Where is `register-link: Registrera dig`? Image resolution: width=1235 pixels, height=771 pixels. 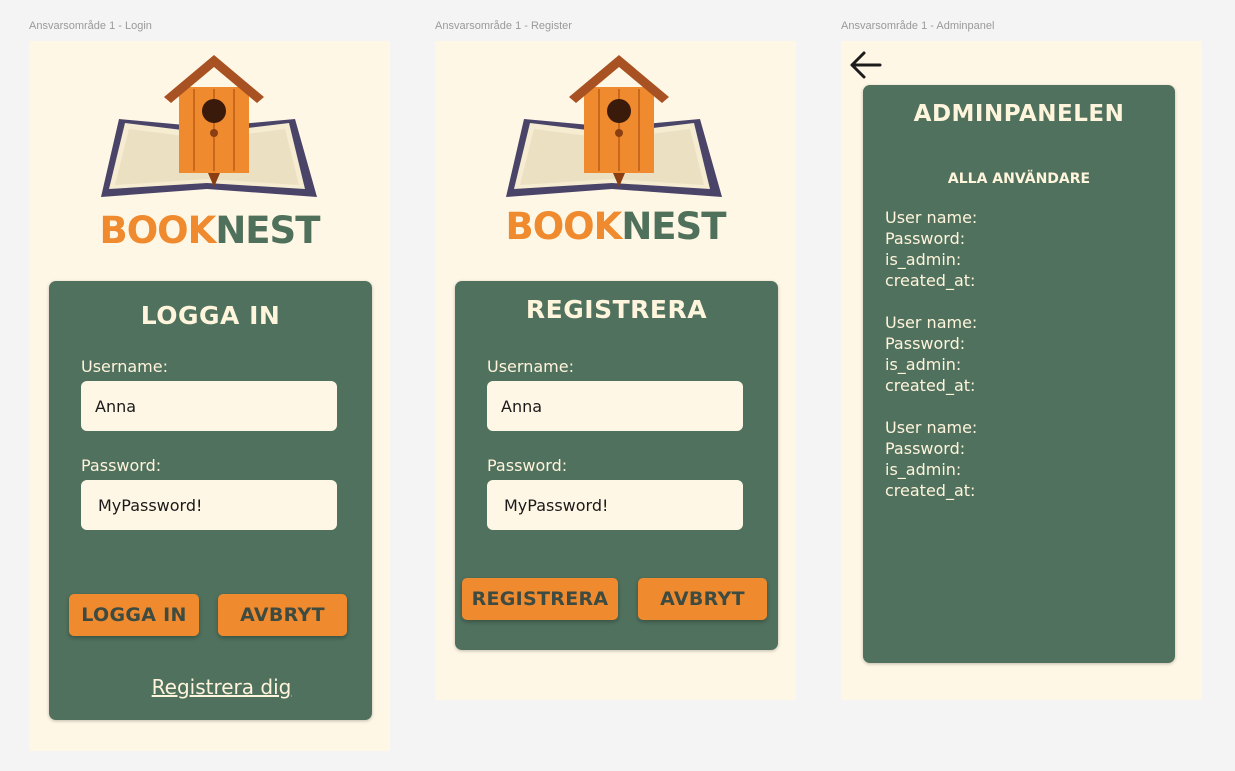 register-link: Registrera dig is located at coordinates (210, 687).